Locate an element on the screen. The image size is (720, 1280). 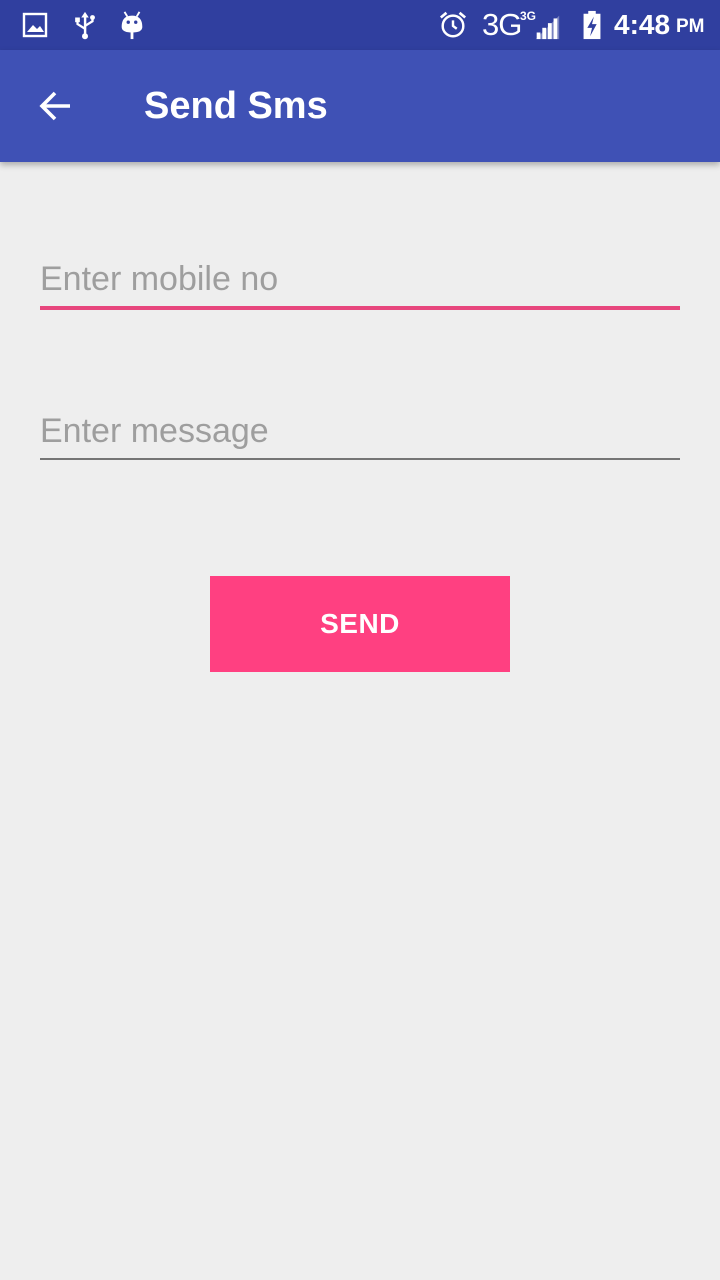
mobile-field is located at coordinates (360, 284).